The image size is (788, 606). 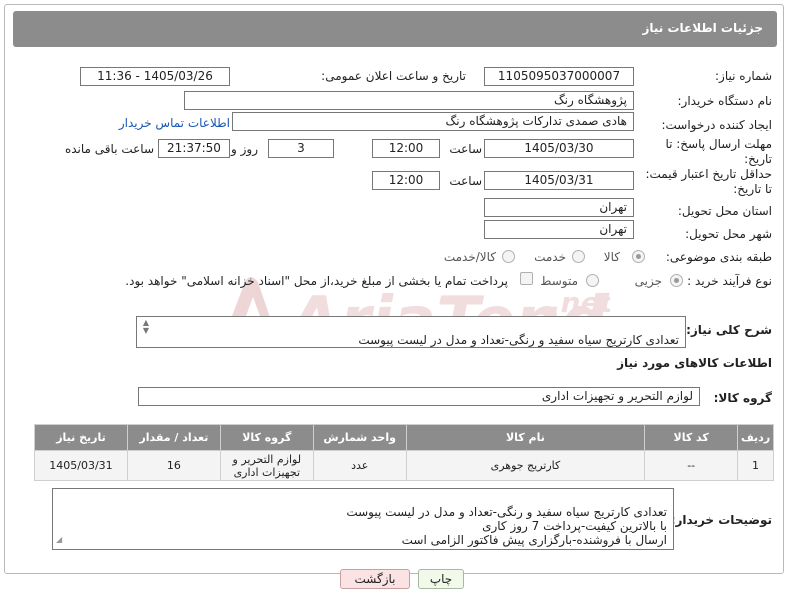 I want to click on reply-days-label: روز و, so click(x=244, y=149).